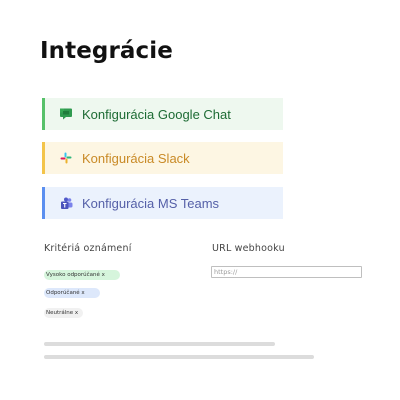  Describe the element at coordinates (66, 203) in the screenshot. I see `ms-teams-icon` at that location.